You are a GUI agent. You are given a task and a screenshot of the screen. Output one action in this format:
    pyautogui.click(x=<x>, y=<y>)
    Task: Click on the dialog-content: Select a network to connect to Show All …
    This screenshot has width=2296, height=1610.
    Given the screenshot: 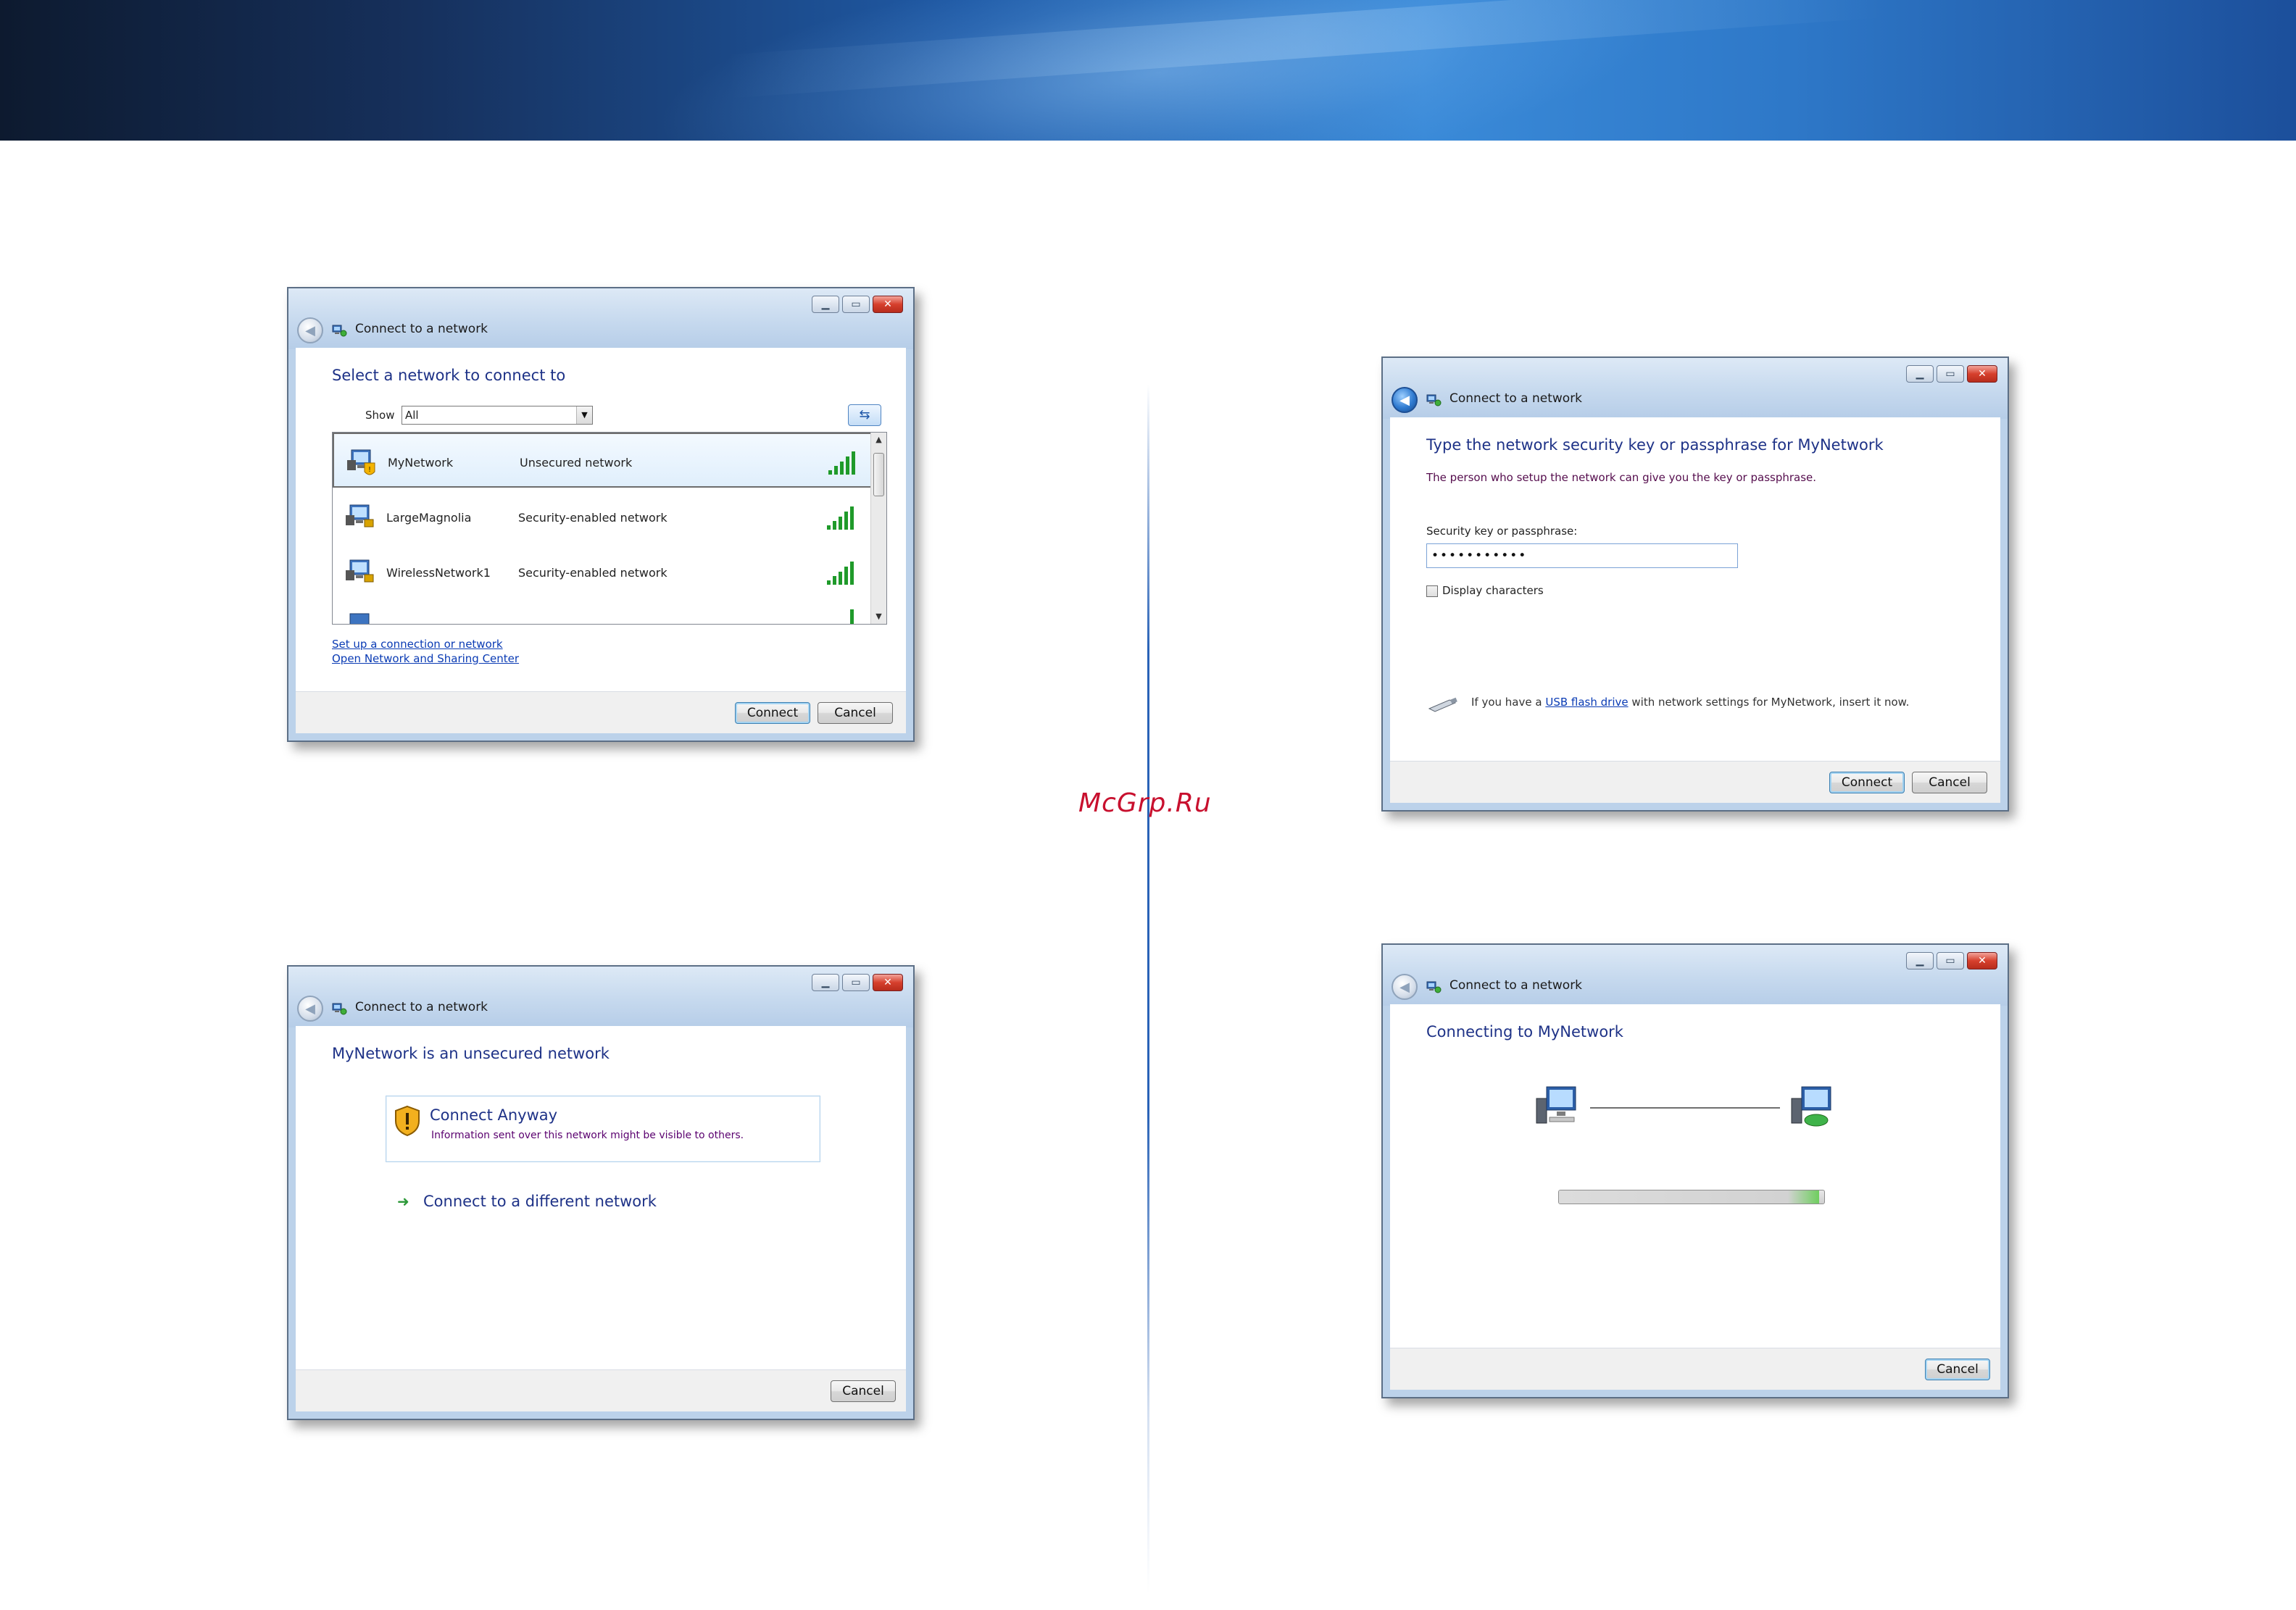 What is the action you would take?
    pyautogui.click(x=601, y=520)
    